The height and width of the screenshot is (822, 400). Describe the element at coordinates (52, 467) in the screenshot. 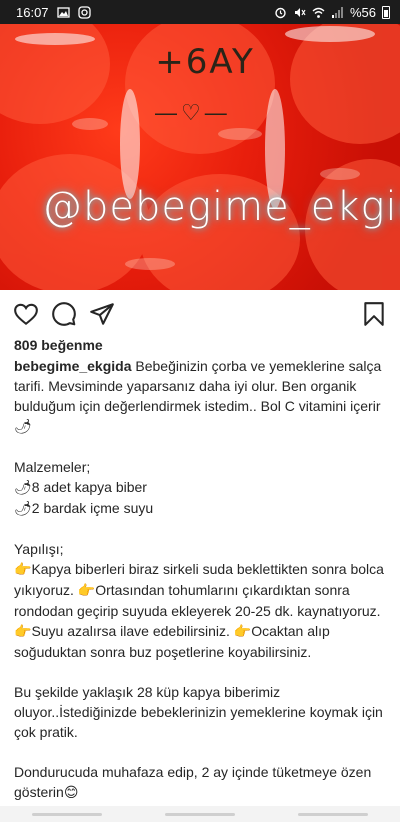

I see `ingredients-title: Malzemeler;` at that location.